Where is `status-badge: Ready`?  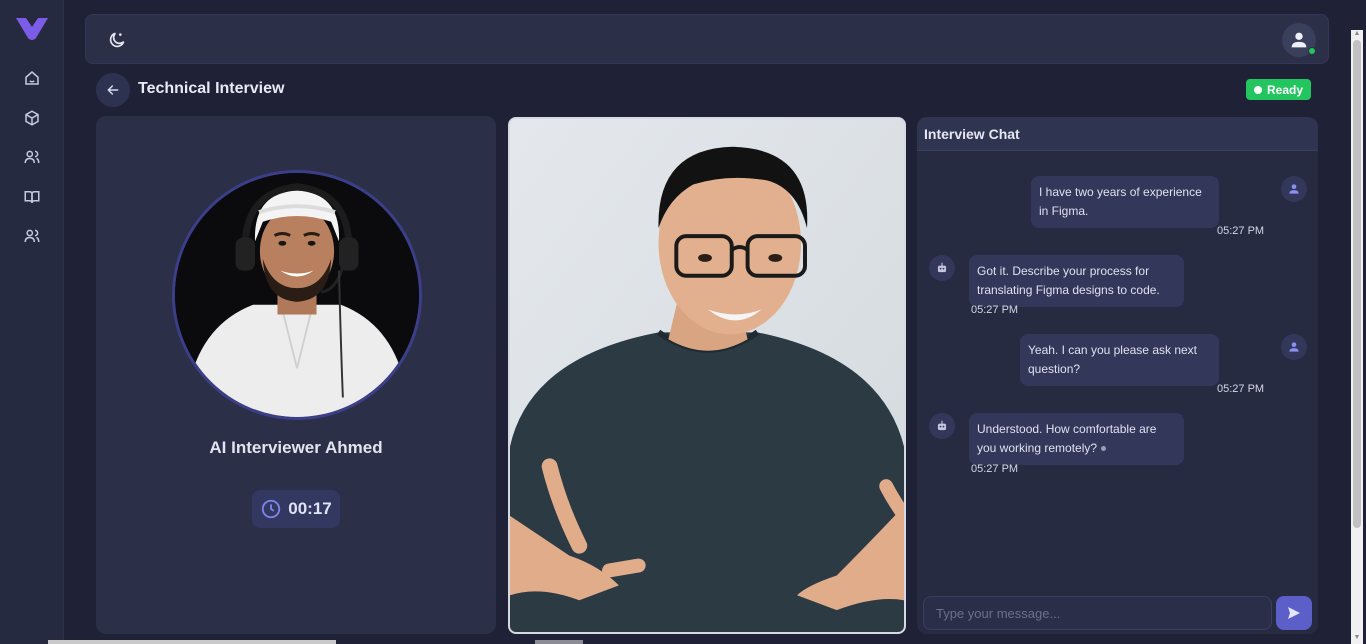 status-badge: Ready is located at coordinates (1278, 89).